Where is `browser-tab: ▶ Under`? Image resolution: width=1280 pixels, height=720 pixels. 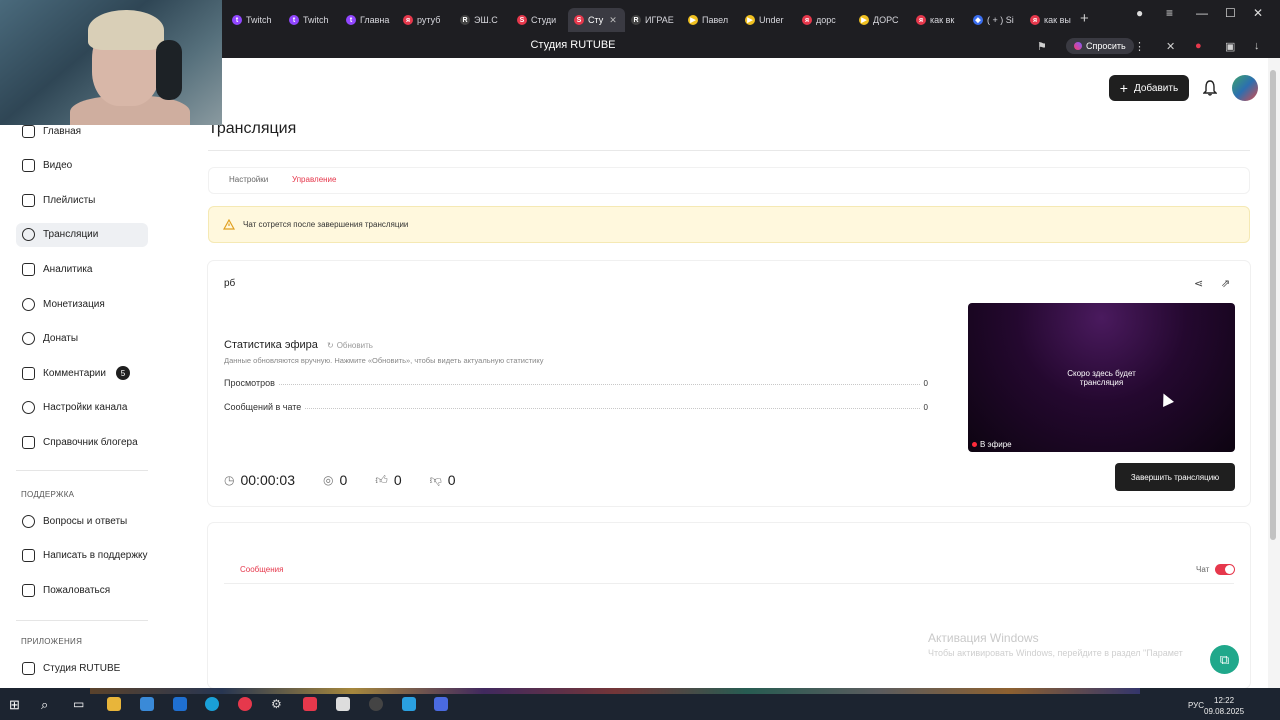
browser-tab: ▶ Under is located at coordinates (767, 20).